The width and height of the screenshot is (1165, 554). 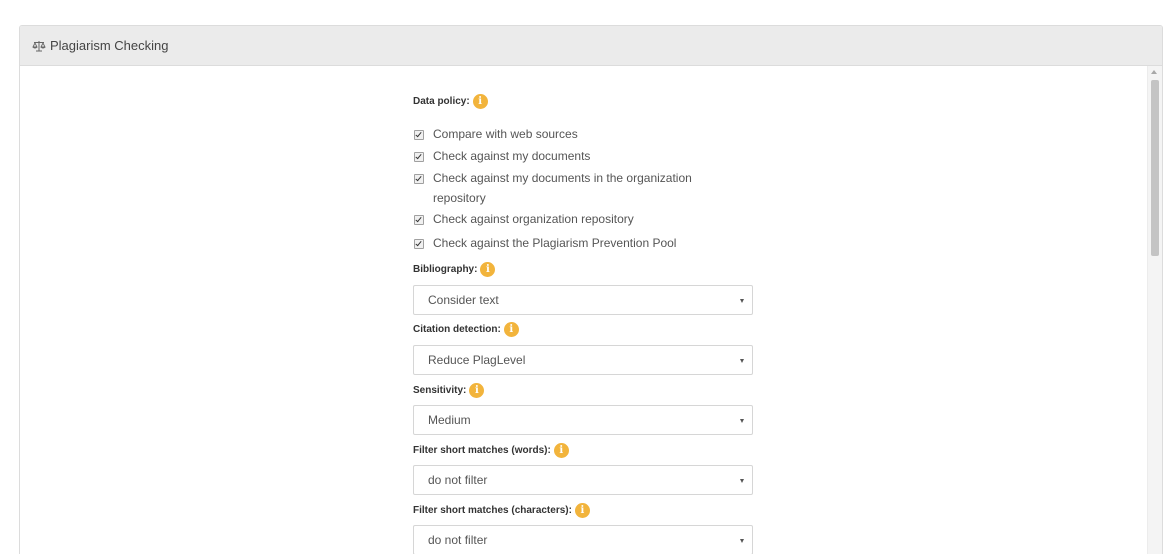 What do you see at coordinates (449, 420) in the screenshot?
I see `sensitivity-select-value: Medium` at bounding box center [449, 420].